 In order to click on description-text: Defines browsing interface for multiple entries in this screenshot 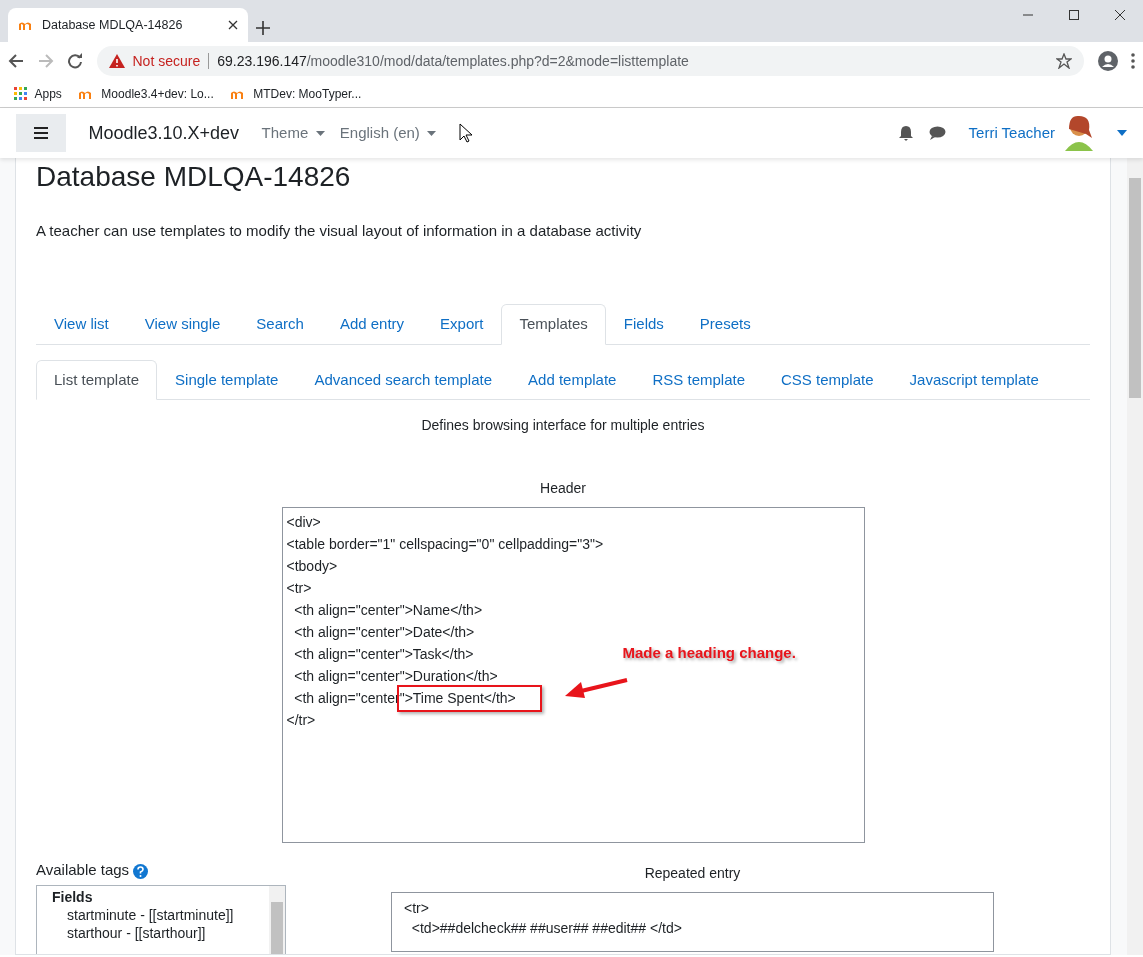, I will do `click(563, 426)`.